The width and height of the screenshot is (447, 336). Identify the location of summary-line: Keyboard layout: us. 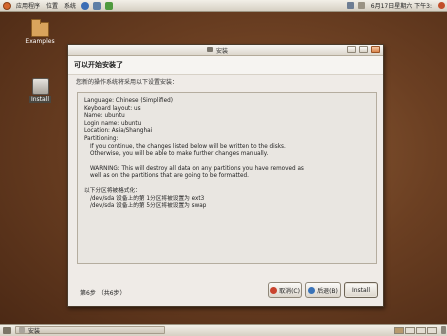
(112, 108).